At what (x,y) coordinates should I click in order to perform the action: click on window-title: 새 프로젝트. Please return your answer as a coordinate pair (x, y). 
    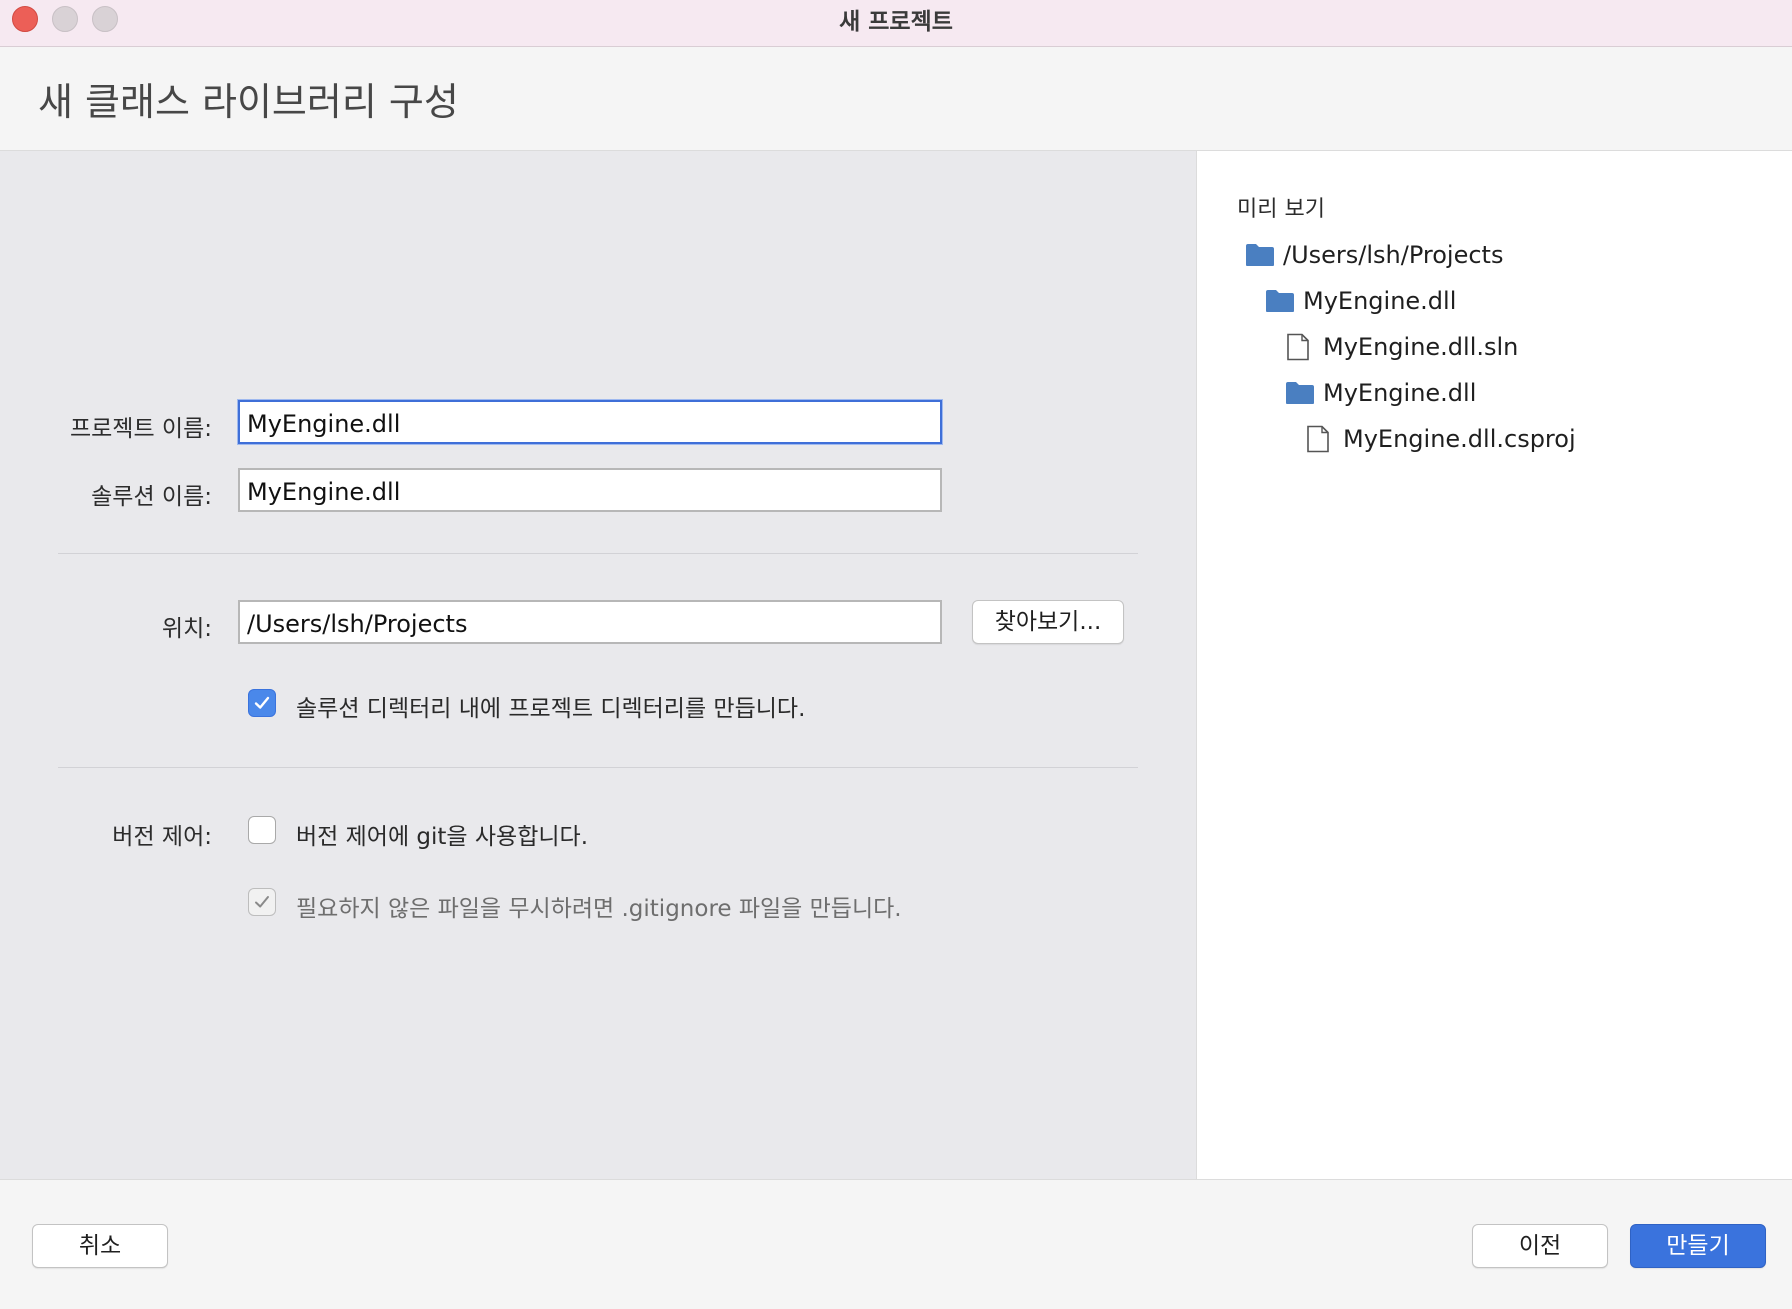
    Looking at the image, I should click on (896, 22).